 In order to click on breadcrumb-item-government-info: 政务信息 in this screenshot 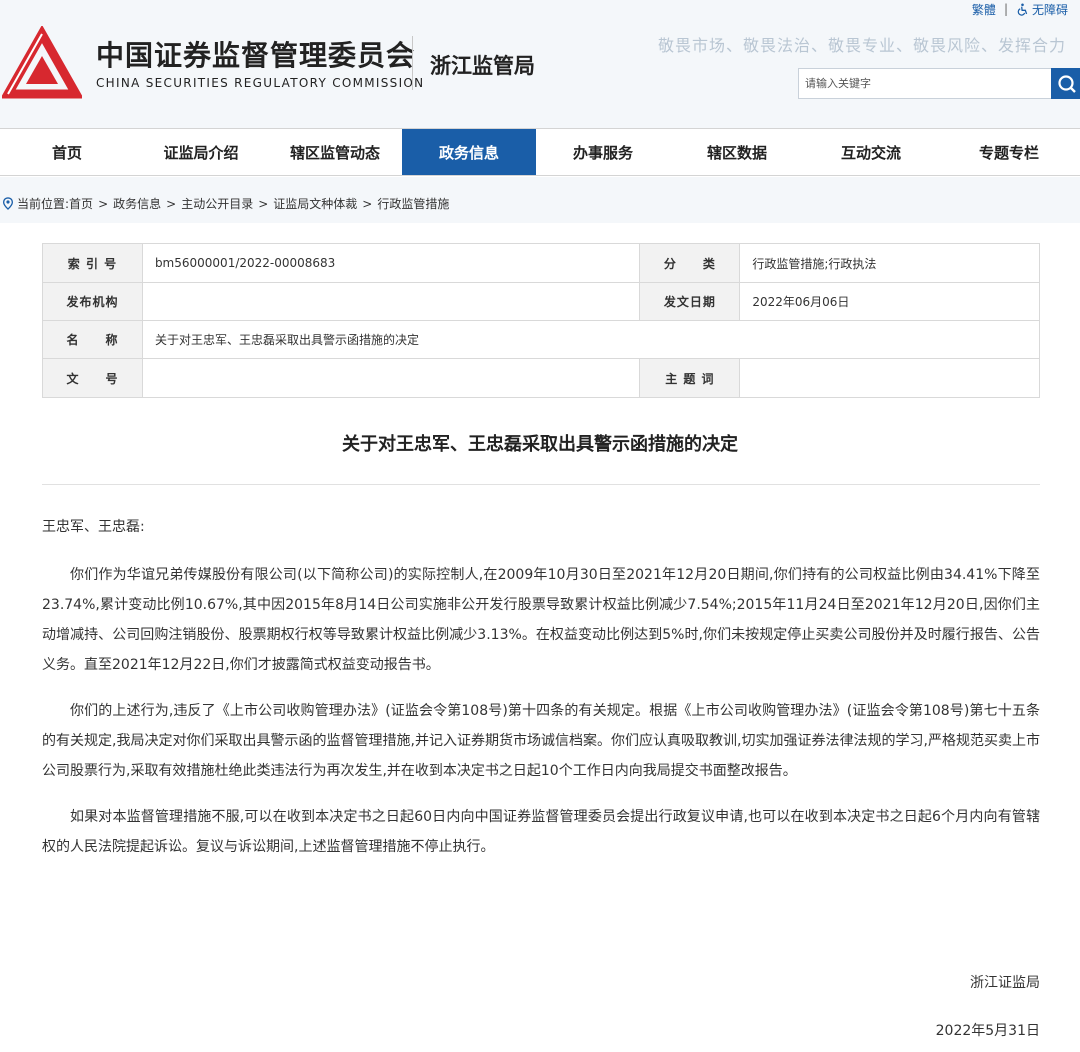, I will do `click(137, 203)`.